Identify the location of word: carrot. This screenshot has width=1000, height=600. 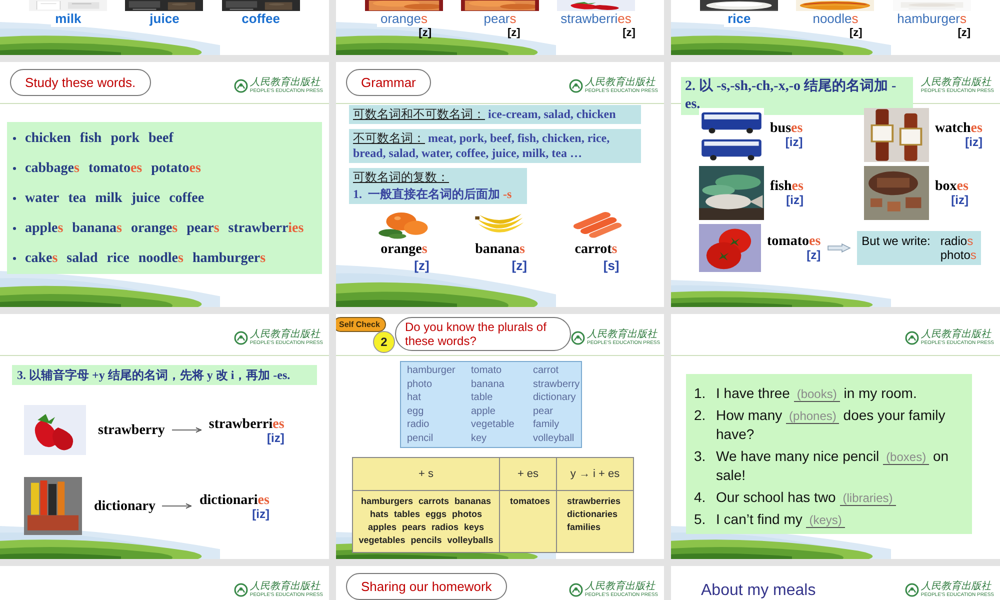
(546, 371).